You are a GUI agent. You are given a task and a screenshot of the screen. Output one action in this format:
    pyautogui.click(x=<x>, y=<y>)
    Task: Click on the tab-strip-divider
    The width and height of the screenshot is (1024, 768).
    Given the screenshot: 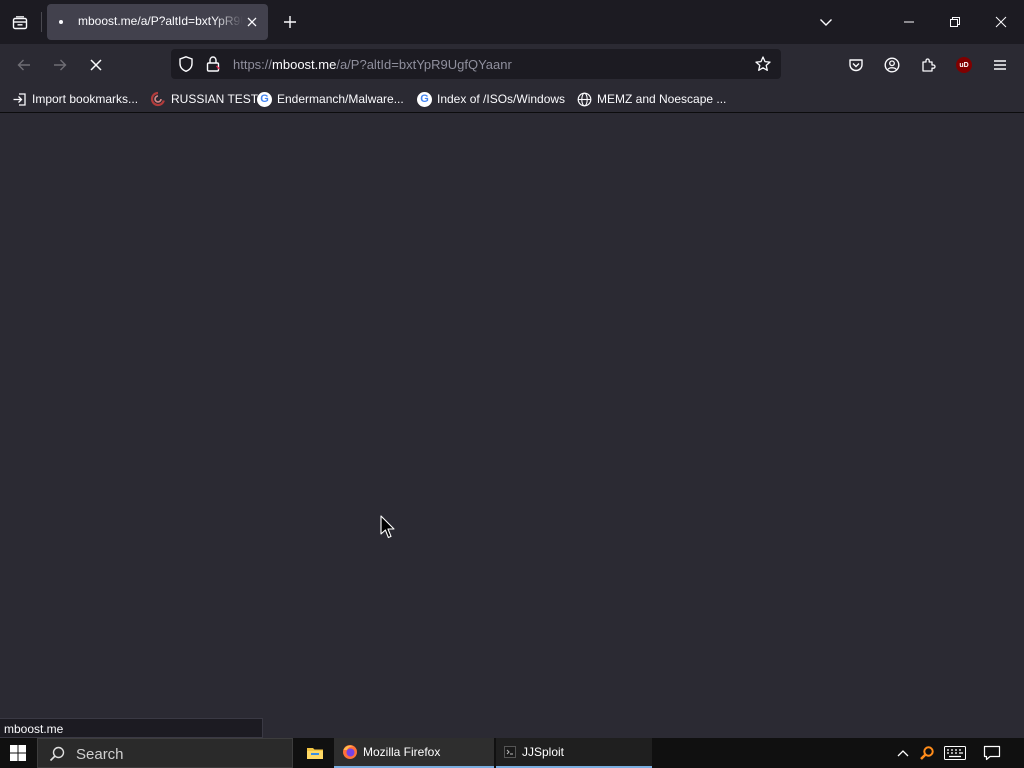 What is the action you would take?
    pyautogui.click(x=41, y=22)
    